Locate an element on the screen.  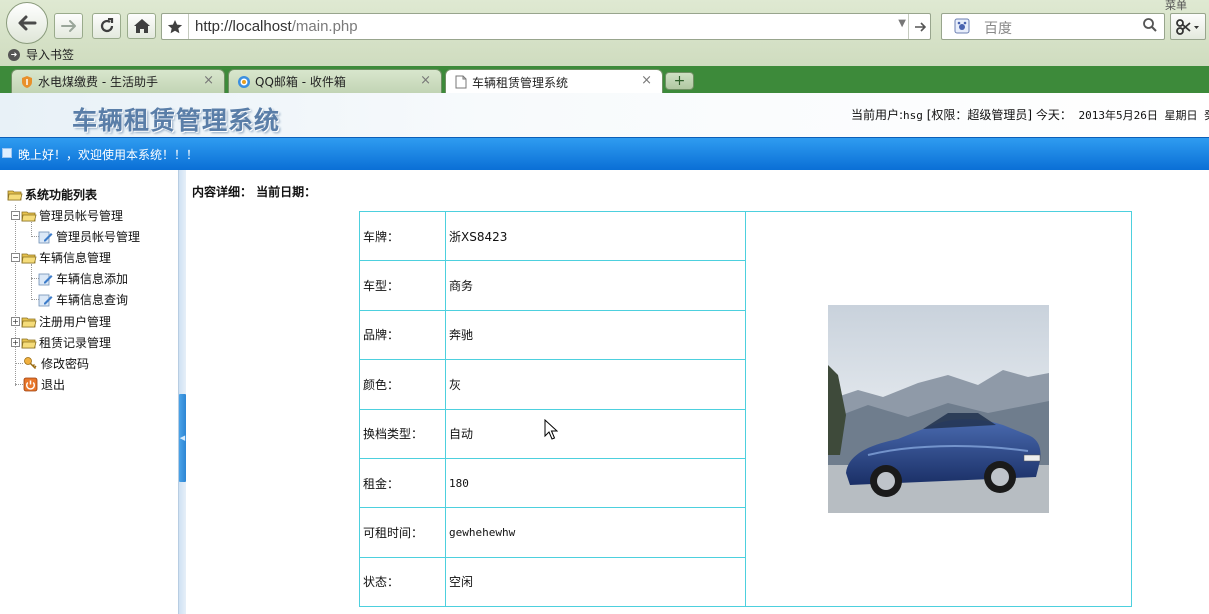
back-button is located at coordinates (27, 23).